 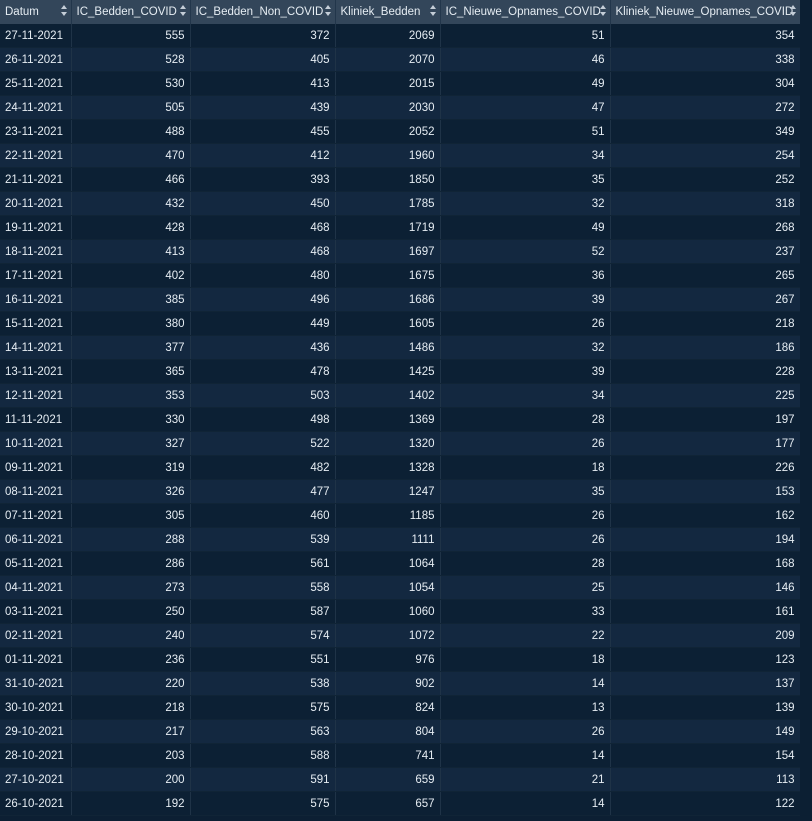 I want to click on datum-cell: 02-11-2021, so click(x=36, y=635).